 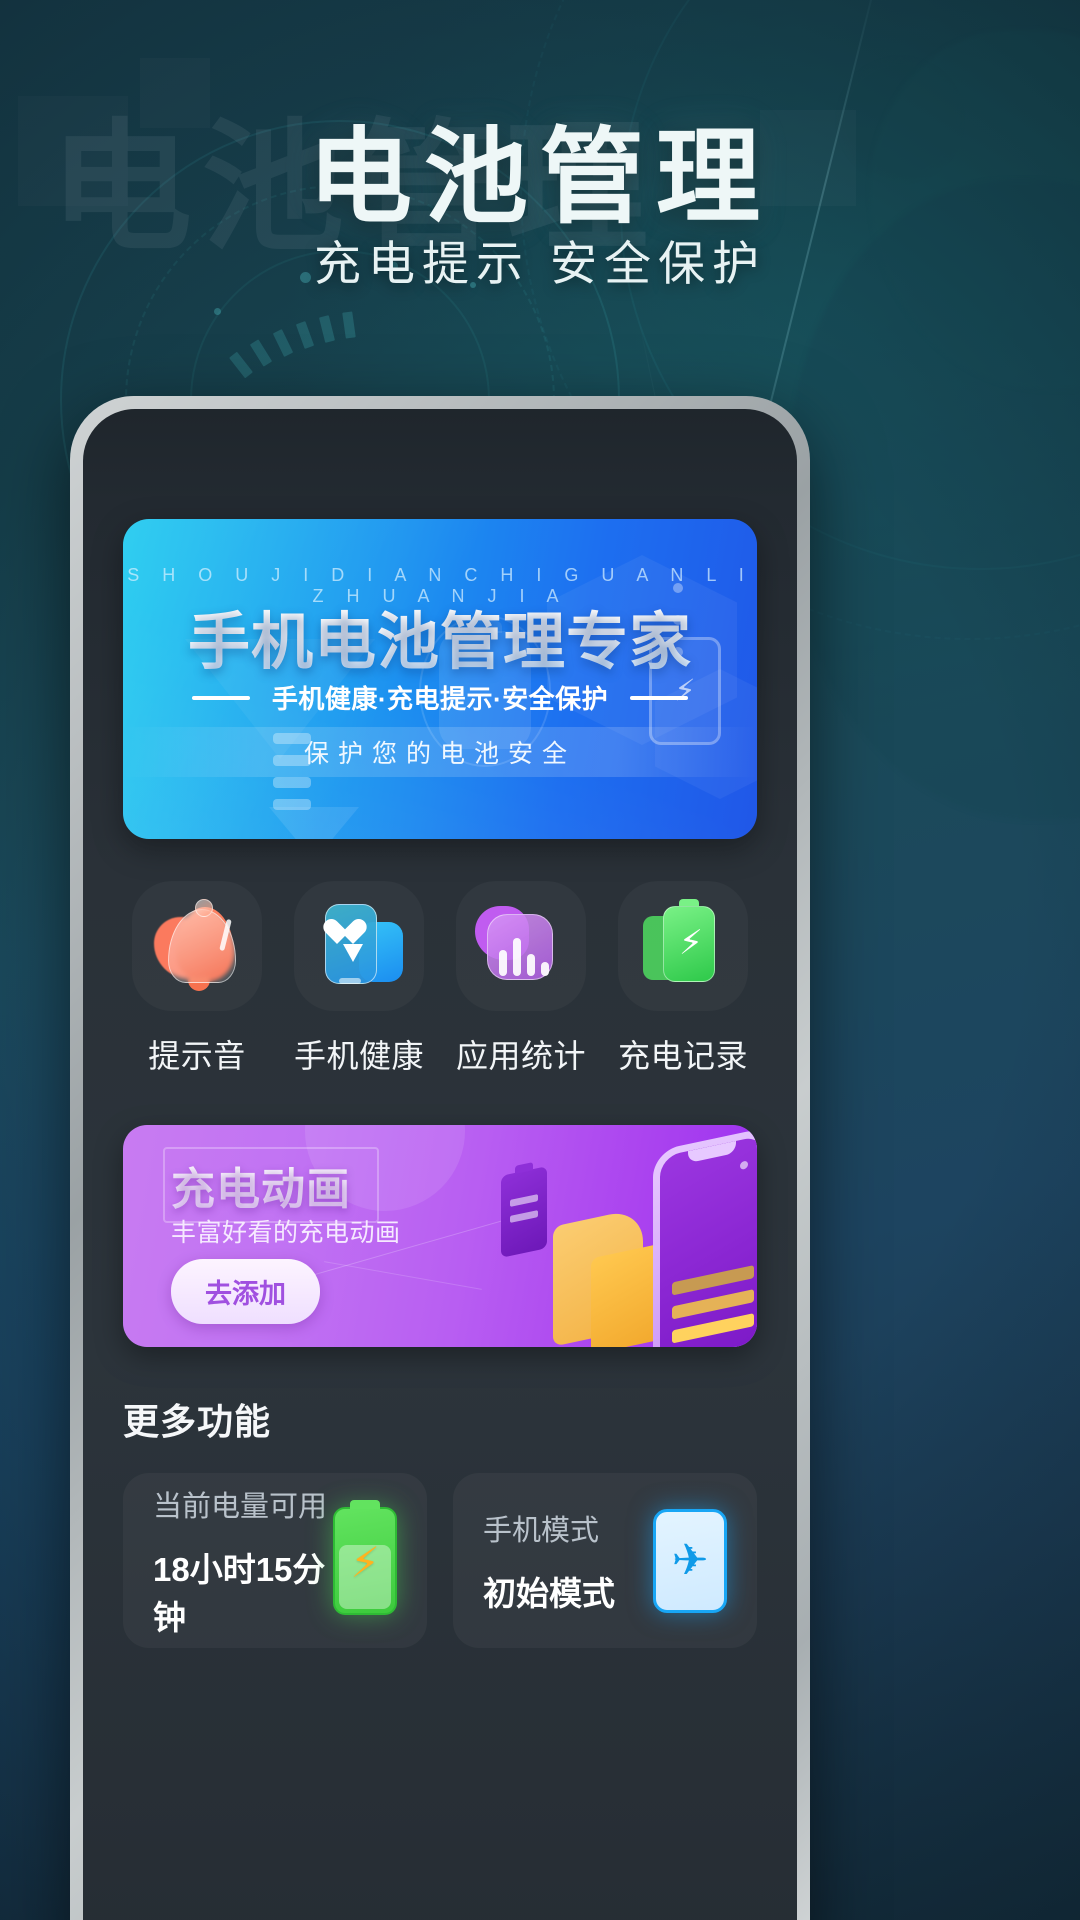 I want to click on battery-remaining-text: 当前电量可用 18小时15分钟, so click(x=243, y=1561).